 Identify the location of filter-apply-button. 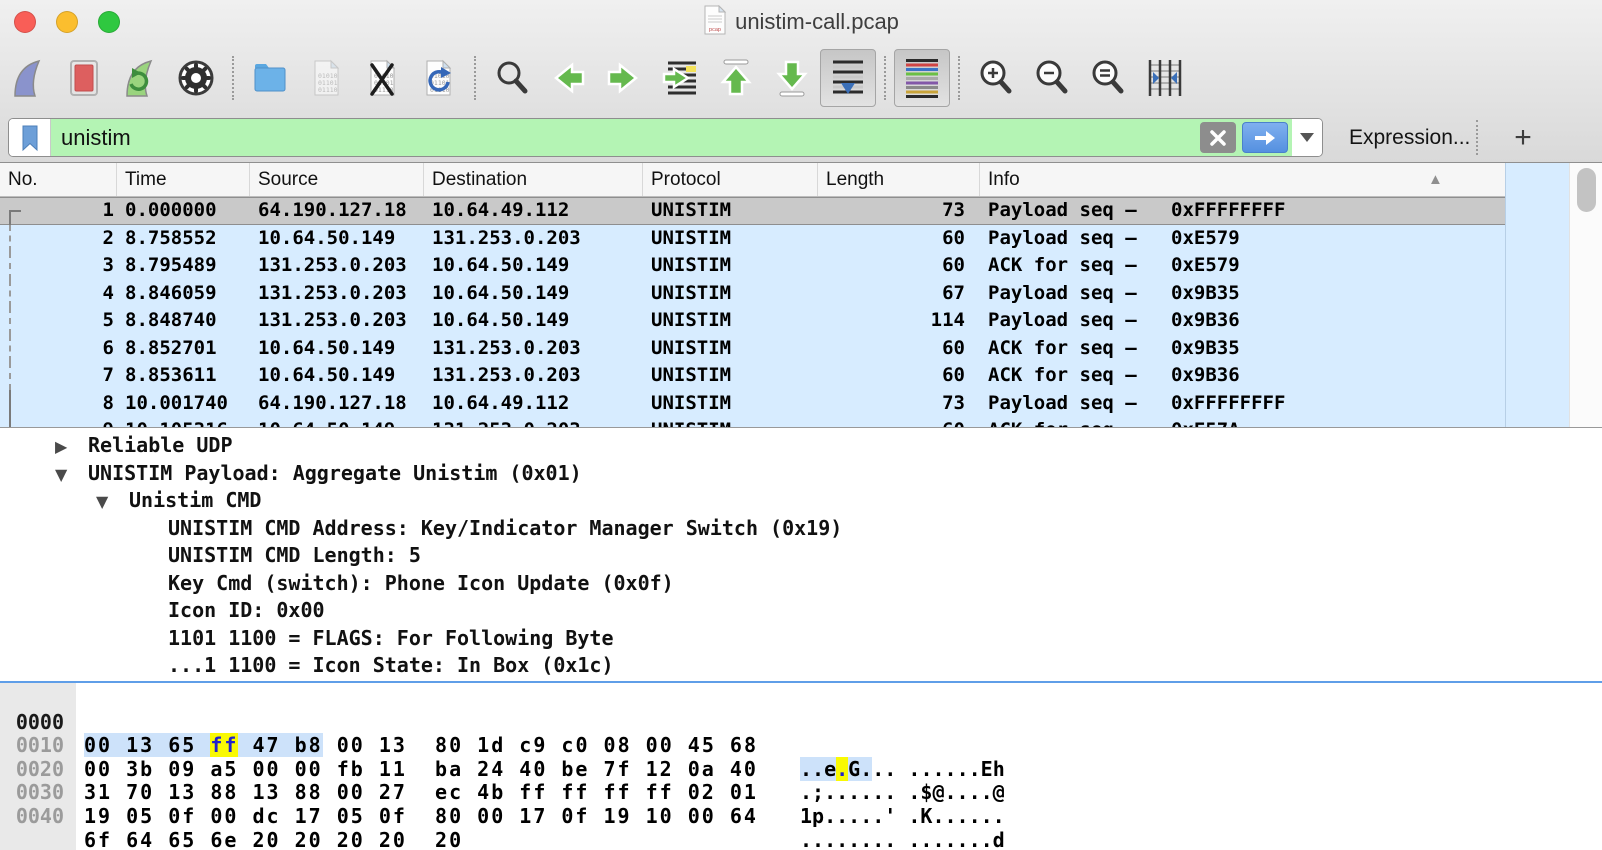
(1265, 137).